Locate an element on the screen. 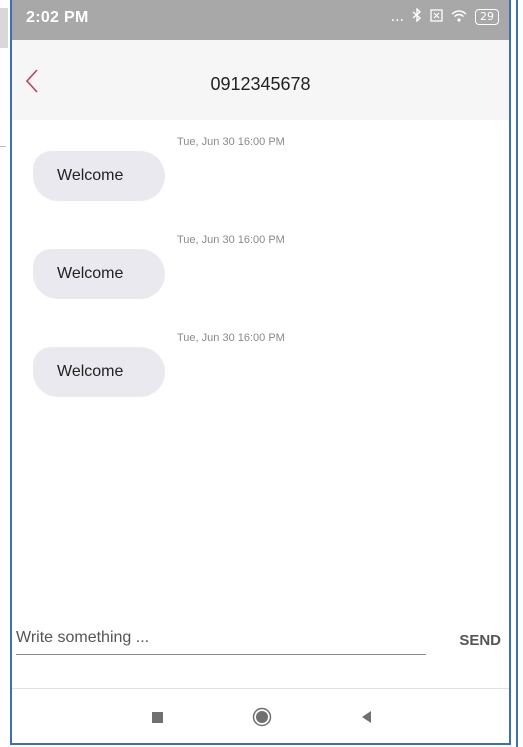 This screenshot has height=747, width=523. triangle-left-icon is located at coordinates (366, 717).